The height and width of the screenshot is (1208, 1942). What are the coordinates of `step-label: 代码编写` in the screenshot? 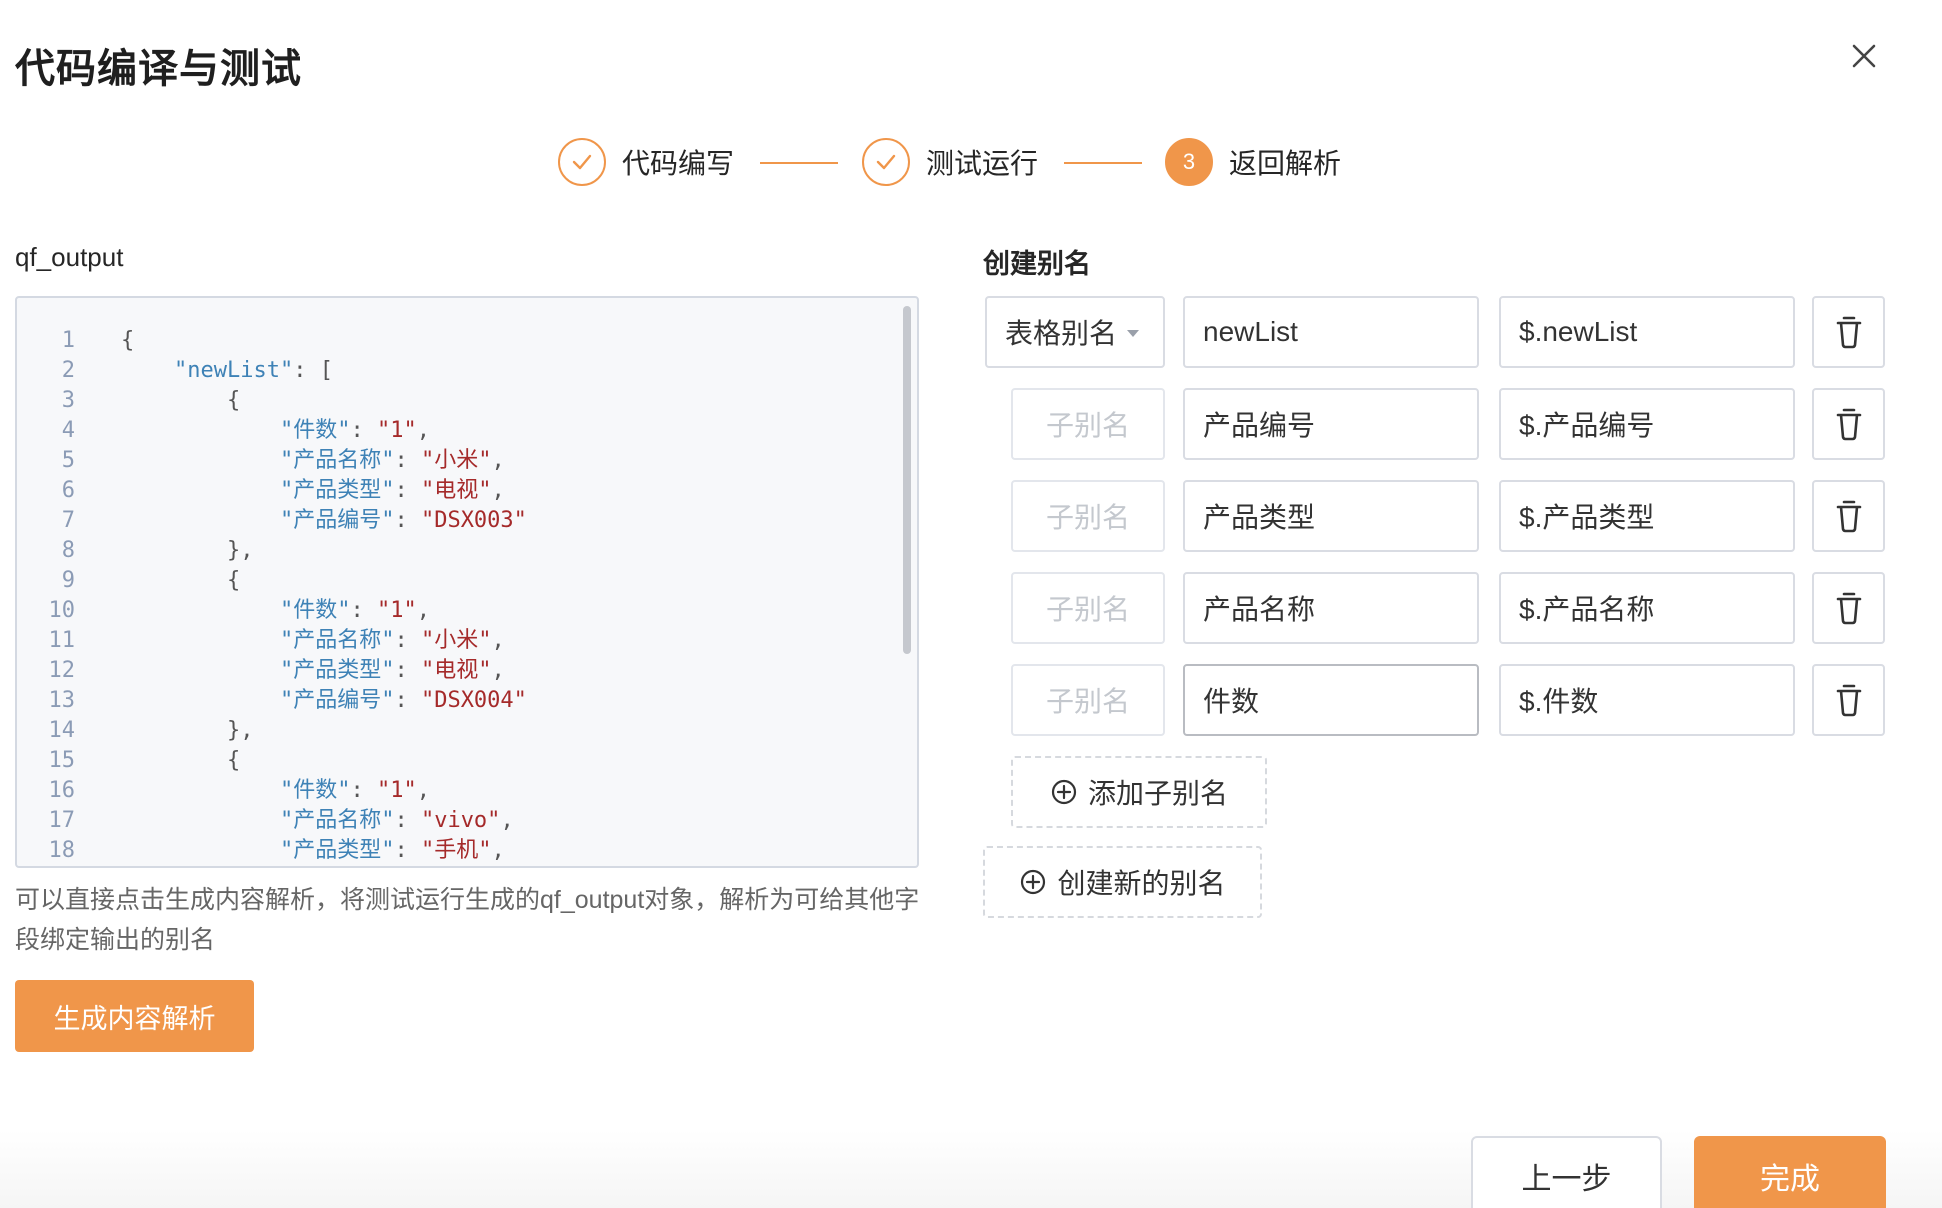 It's located at (678, 163).